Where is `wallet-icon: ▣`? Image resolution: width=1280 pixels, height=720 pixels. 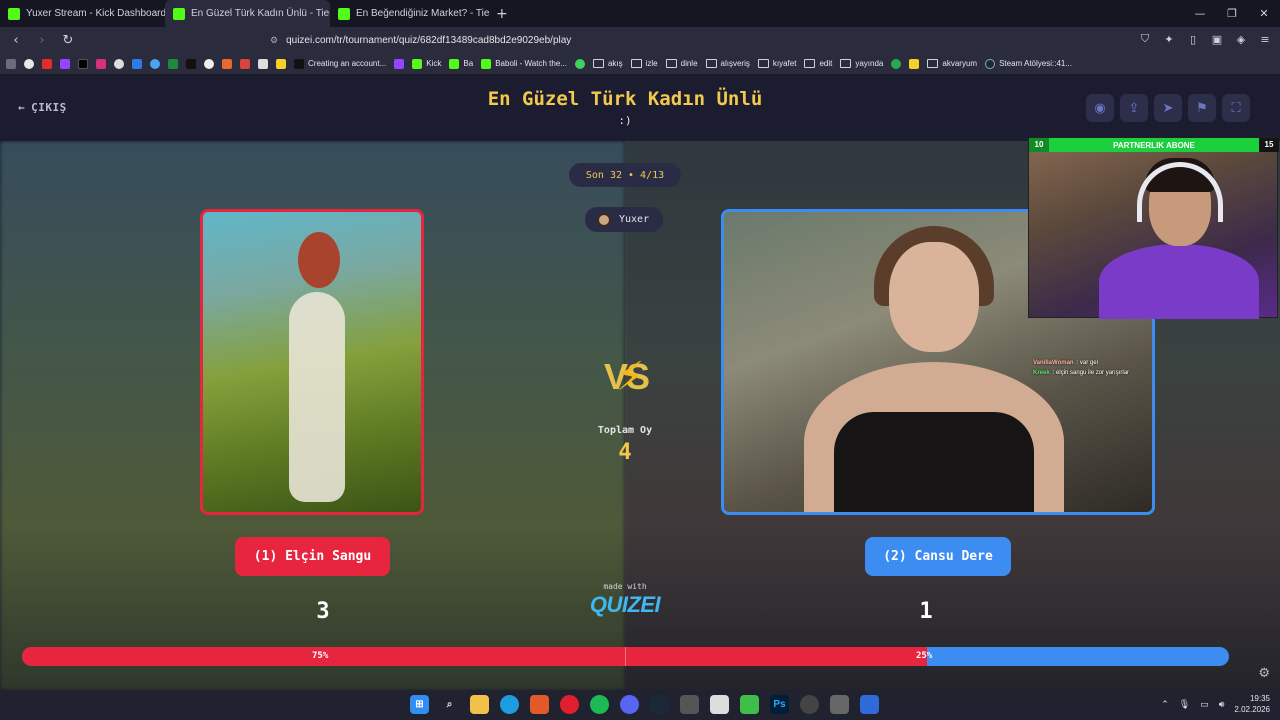 wallet-icon: ▣ is located at coordinates (1217, 39).